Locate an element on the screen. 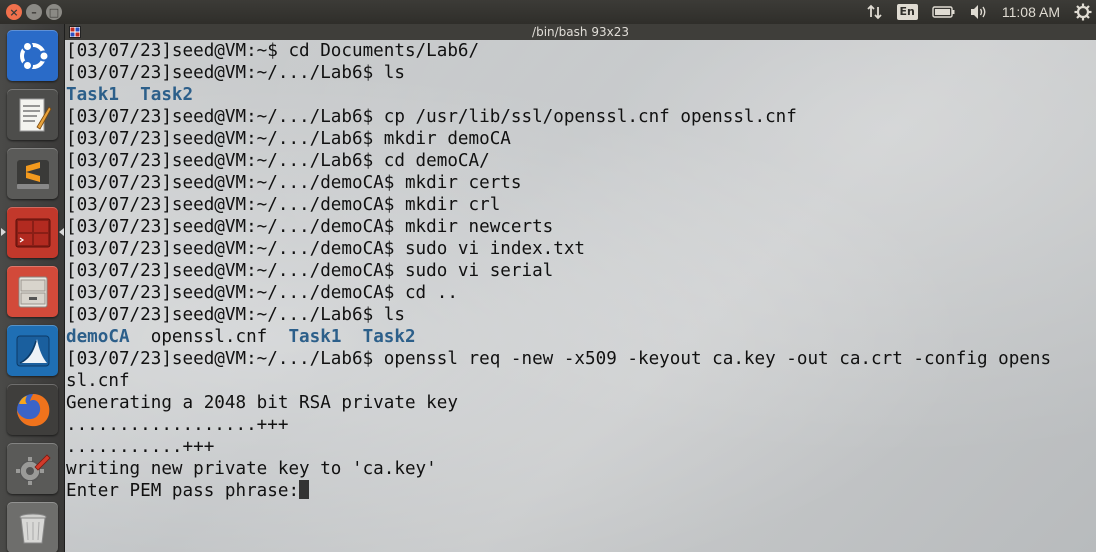 This screenshot has height=552, width=1096. maximize-window-button: □ is located at coordinates (54, 12).